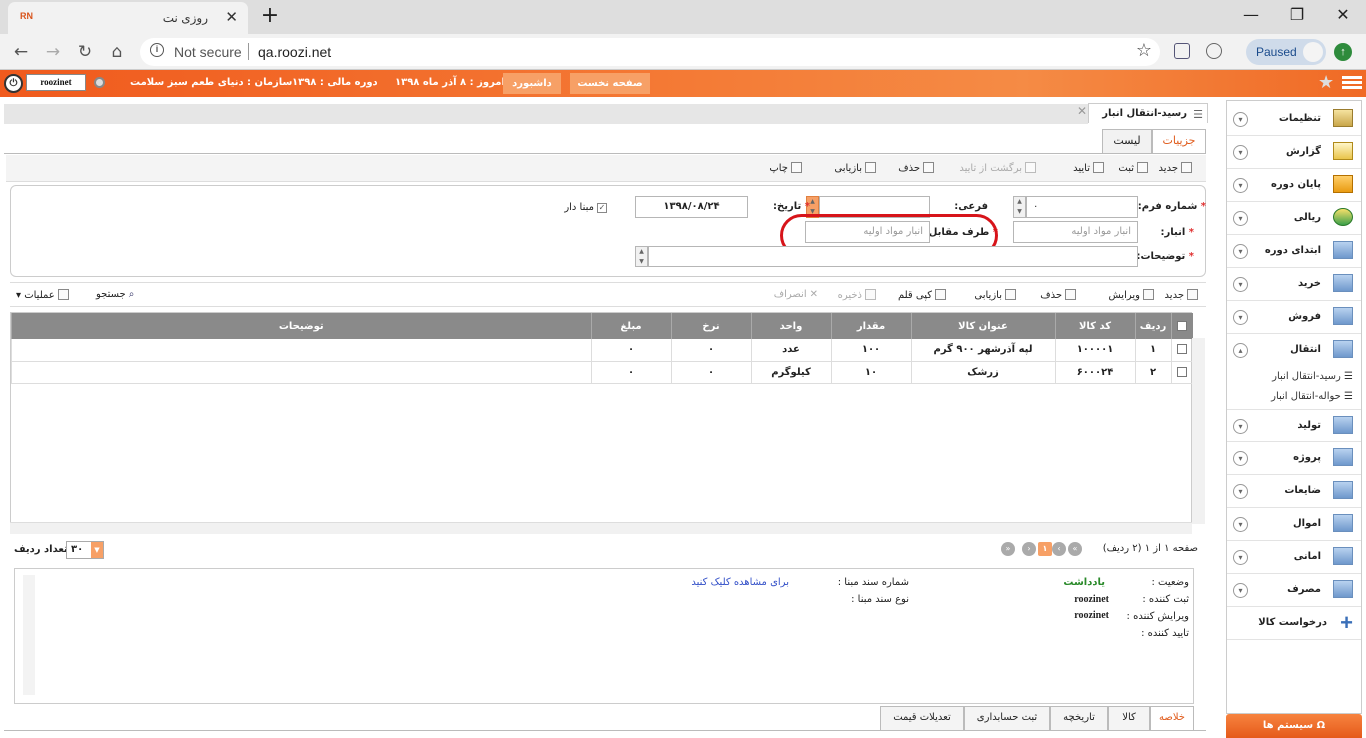  Describe the element at coordinates (1294, 317) in the screenshot. I see `sidebar-item-sales: ▾ فروش` at that location.